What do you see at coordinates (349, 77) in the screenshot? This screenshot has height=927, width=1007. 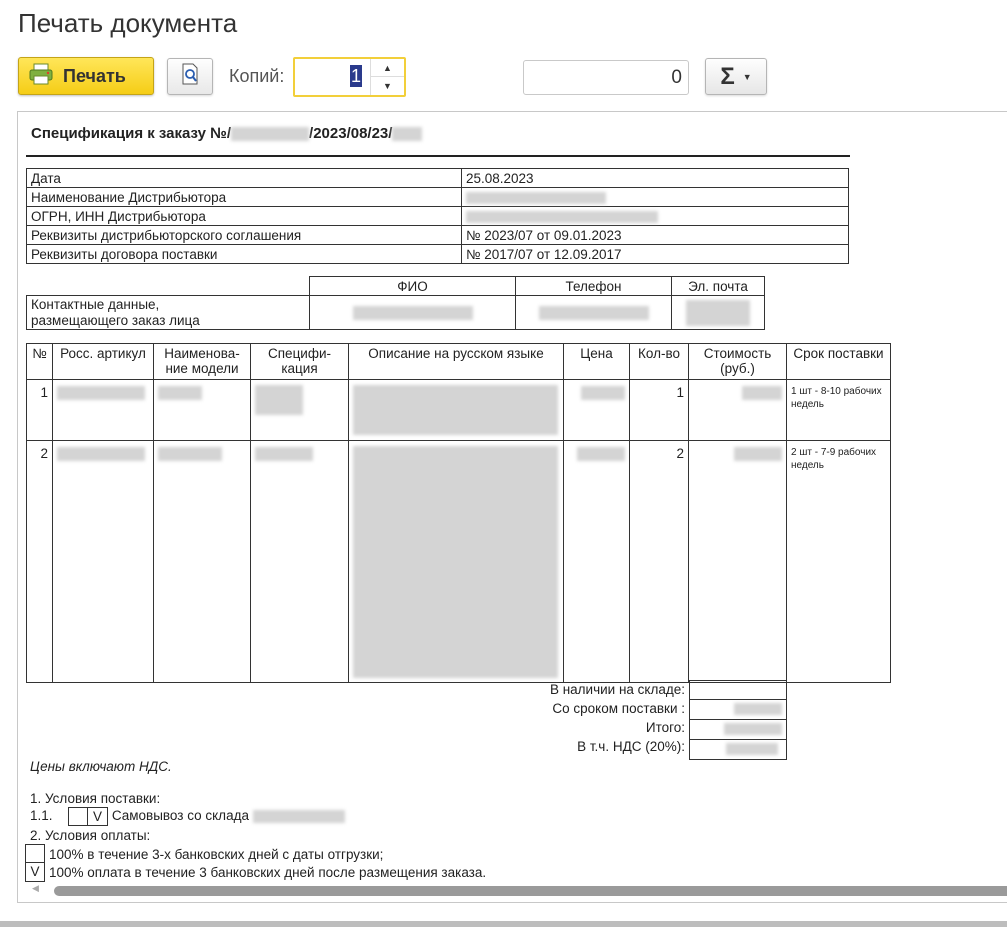 I see `copies-input: 1 ▲ ▼` at bounding box center [349, 77].